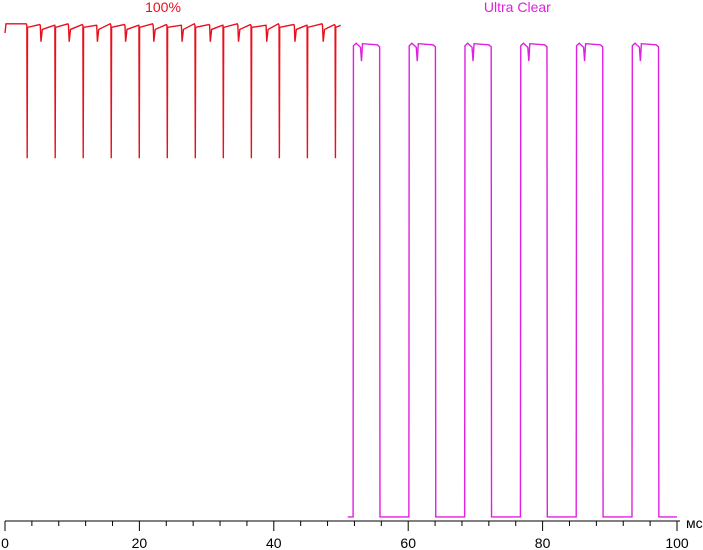  I want to click on x-axis-ticks: 0 20 40 60 80 100, so click(345, 535).